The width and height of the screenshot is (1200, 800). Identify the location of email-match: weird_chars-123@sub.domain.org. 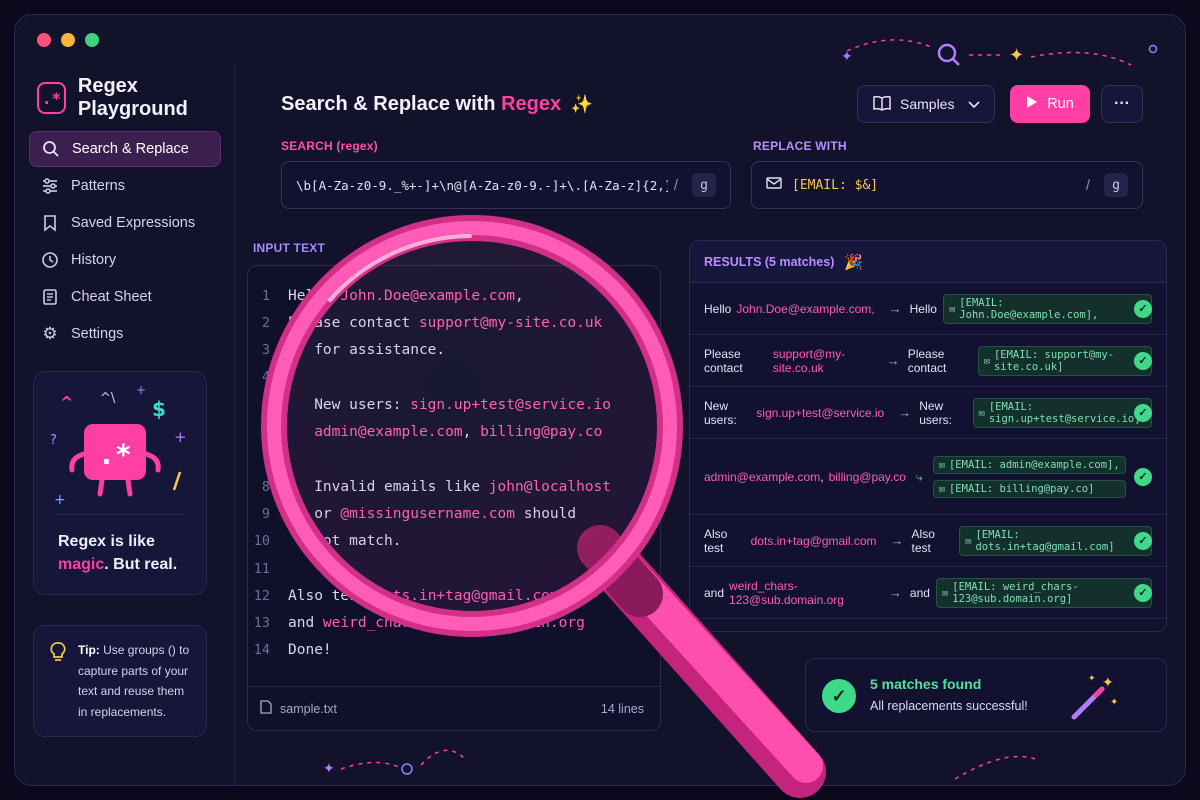
(453, 623).